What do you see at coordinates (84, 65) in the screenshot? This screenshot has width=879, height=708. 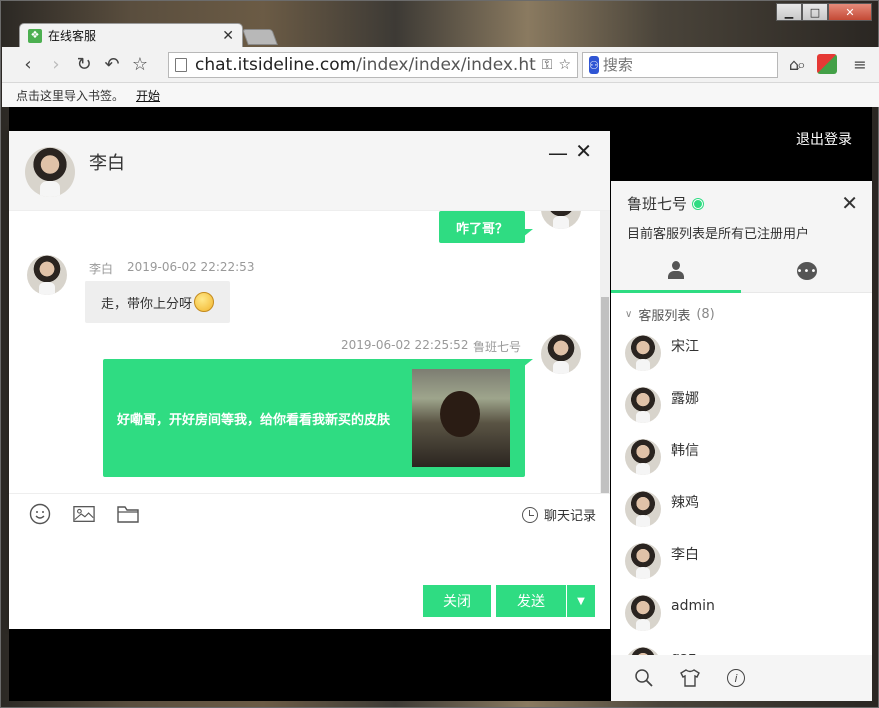 I see `reload-icon: ↻` at bounding box center [84, 65].